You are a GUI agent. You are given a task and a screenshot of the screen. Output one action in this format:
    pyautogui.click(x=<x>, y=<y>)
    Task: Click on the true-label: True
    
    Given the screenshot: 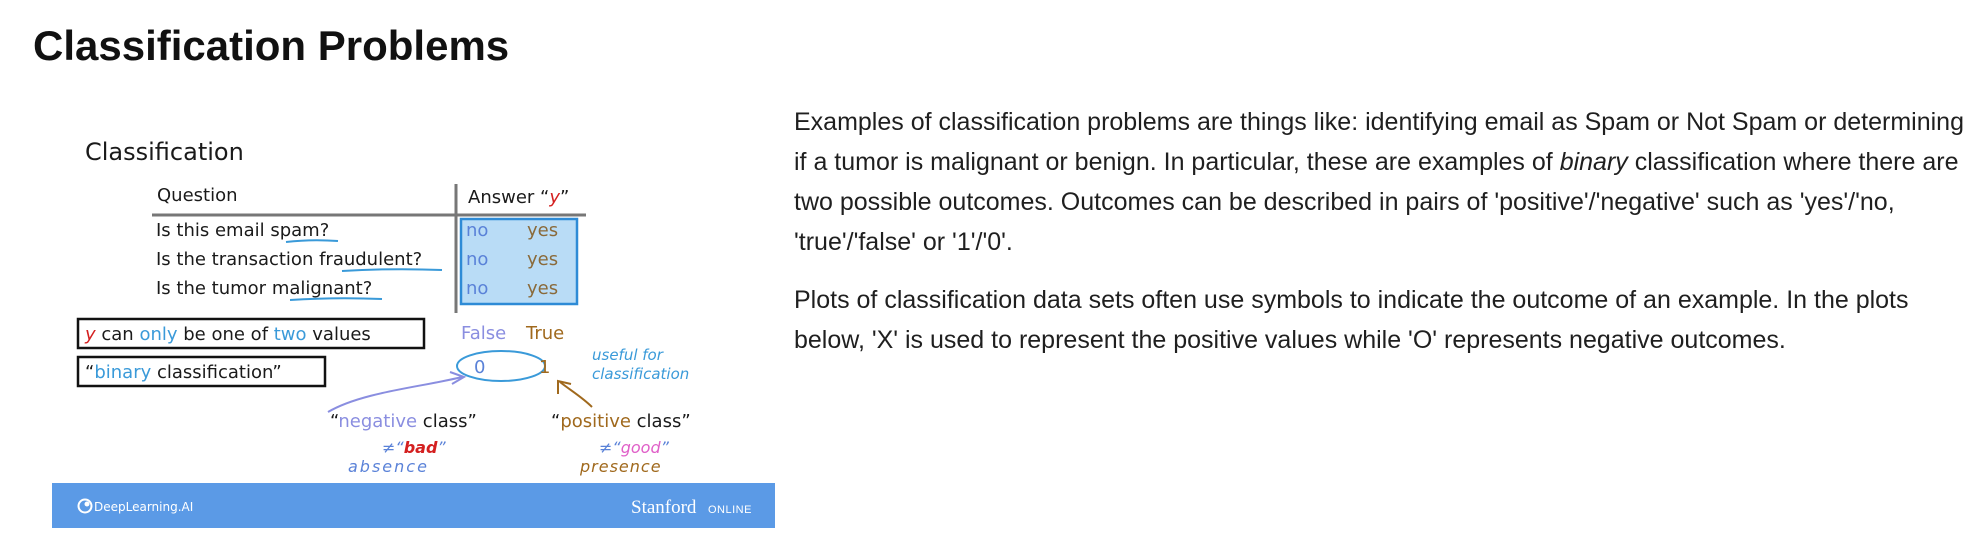 What is the action you would take?
    pyautogui.click(x=544, y=333)
    